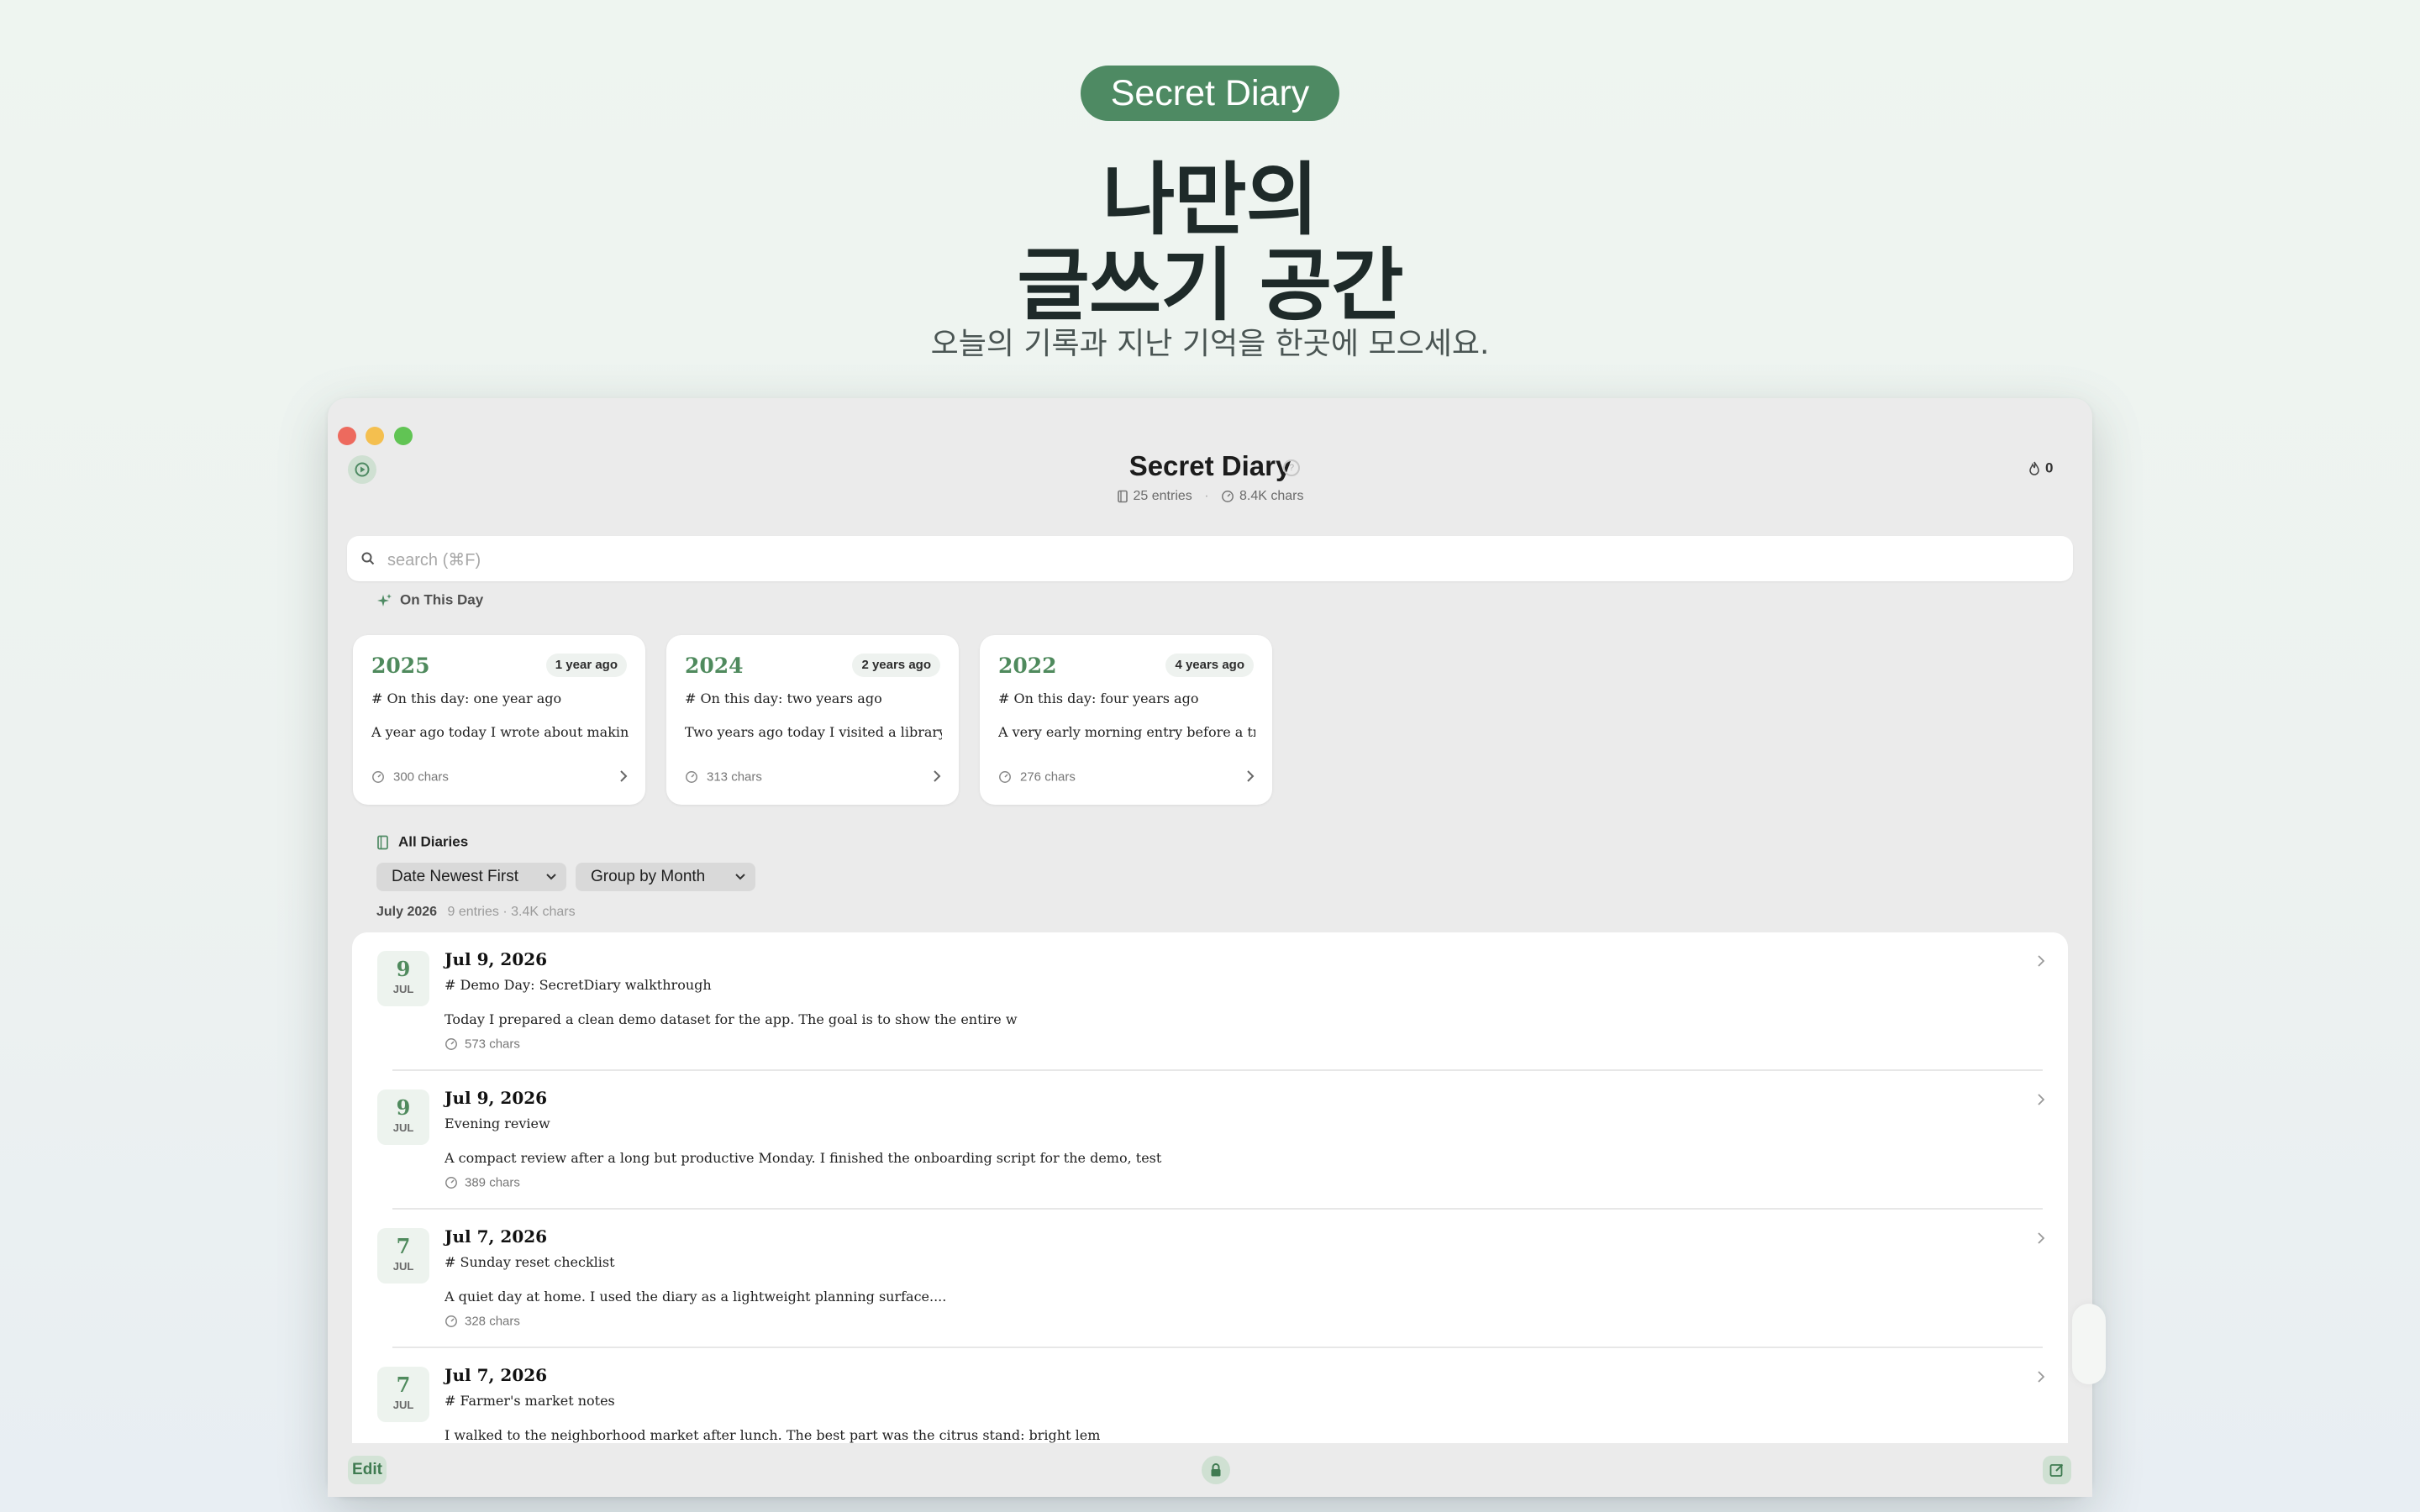 The image size is (2420, 1512). What do you see at coordinates (648, 876) in the screenshot?
I see `group-value: Group by Month` at bounding box center [648, 876].